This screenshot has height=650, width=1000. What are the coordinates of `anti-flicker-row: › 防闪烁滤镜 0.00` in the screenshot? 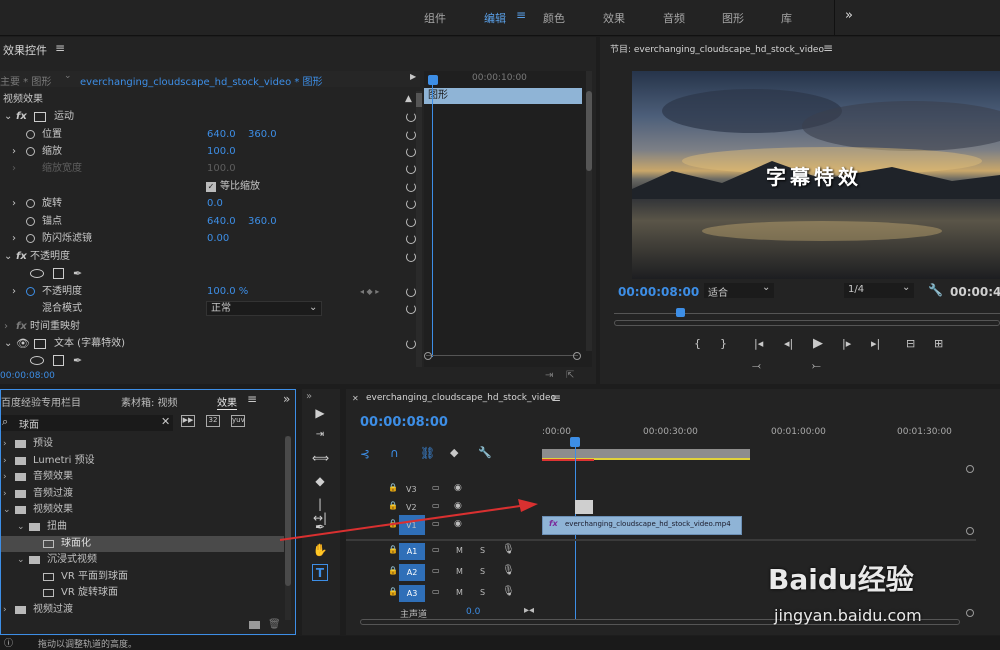 It's located at (210, 238).